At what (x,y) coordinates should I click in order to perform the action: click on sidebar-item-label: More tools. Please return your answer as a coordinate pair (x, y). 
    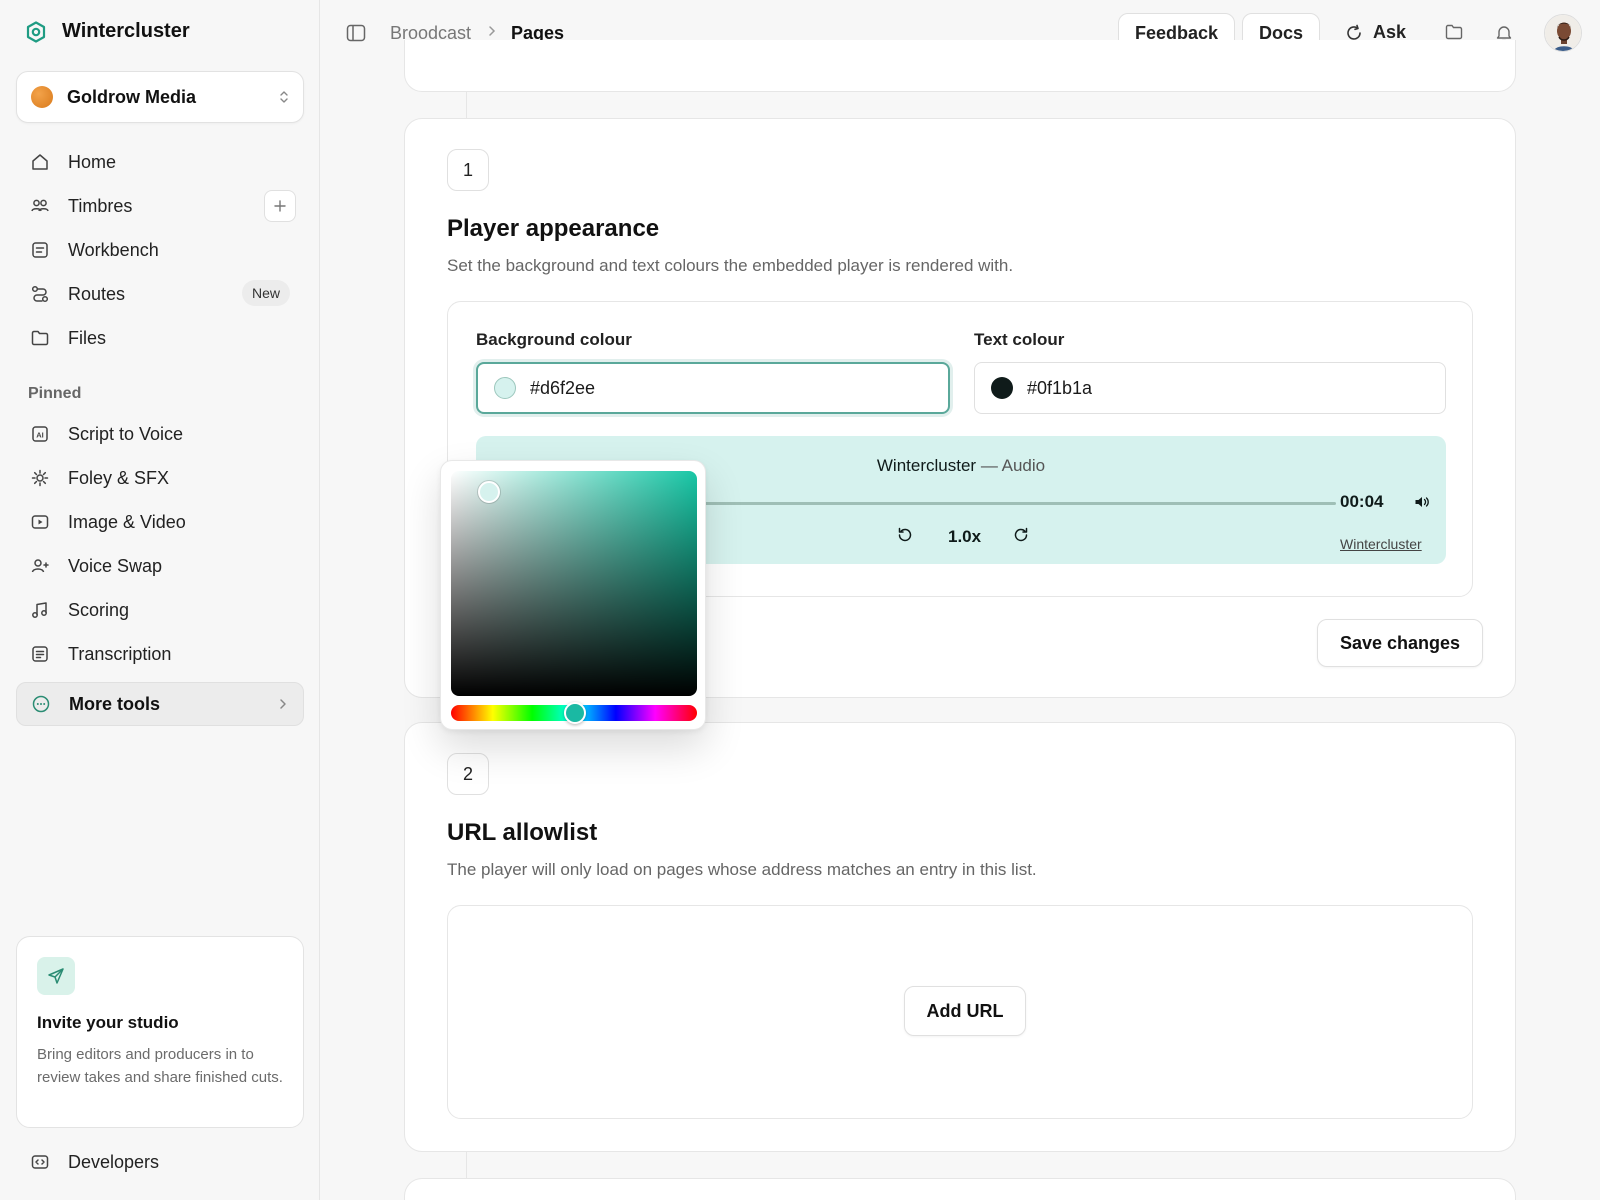
    Looking at the image, I should click on (115, 703).